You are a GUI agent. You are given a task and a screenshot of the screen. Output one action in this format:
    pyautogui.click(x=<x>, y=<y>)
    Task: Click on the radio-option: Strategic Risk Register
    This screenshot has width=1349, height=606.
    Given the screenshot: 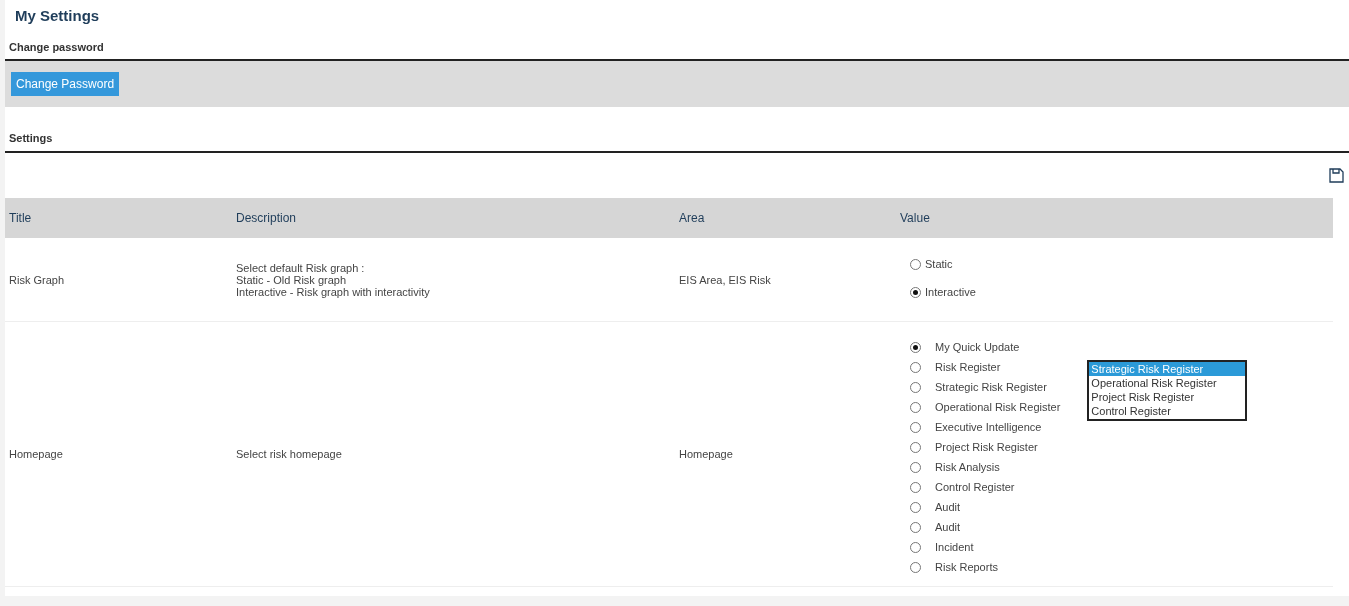 What is the action you would take?
    pyautogui.click(x=985, y=387)
    